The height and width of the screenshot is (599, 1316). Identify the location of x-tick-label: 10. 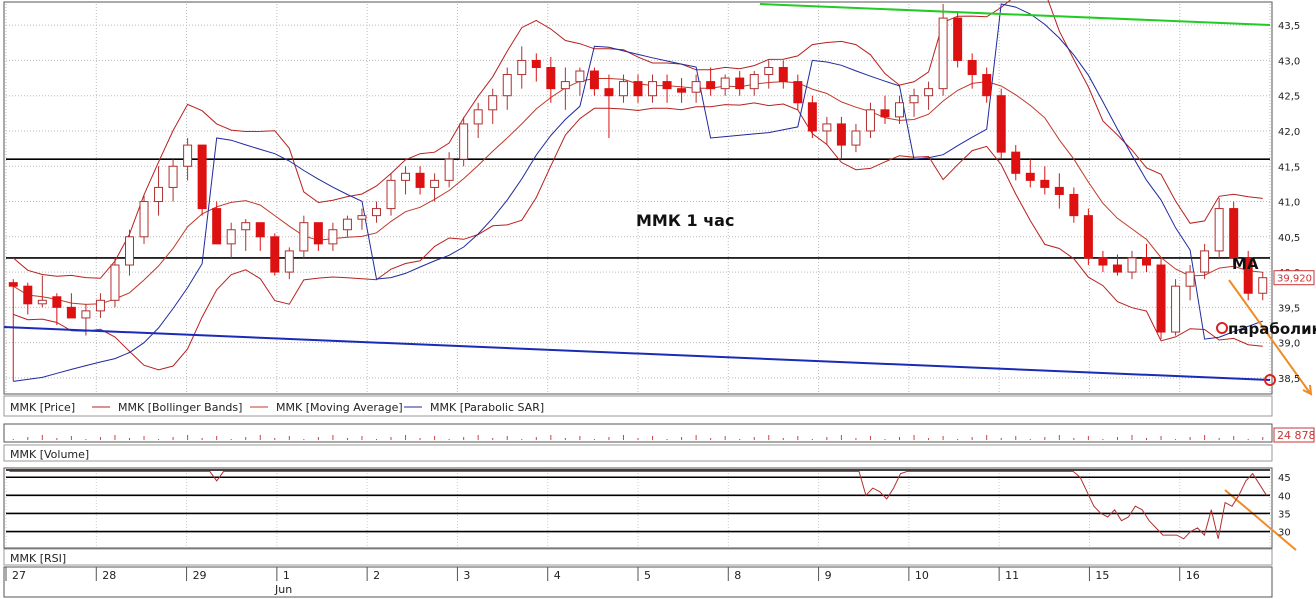
(922, 575).